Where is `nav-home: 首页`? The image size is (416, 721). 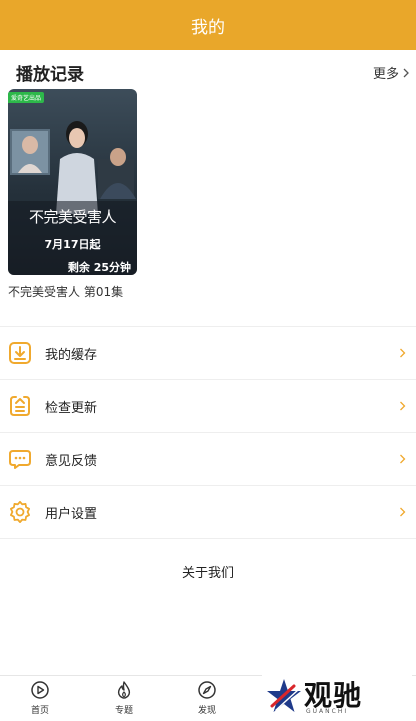 nav-home: 首页 is located at coordinates (40, 698).